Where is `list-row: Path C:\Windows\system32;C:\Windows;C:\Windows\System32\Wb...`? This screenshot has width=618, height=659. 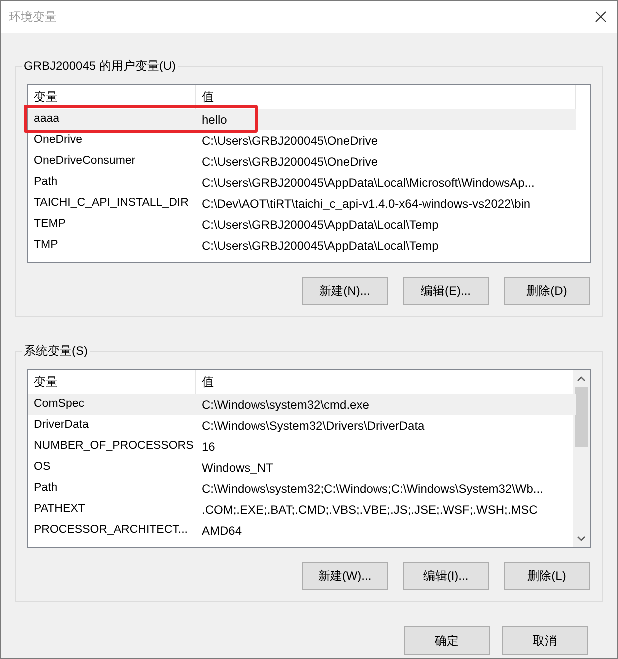 list-row: Path C:\Windows\system32;C:\Windows;C:\Windows\System32\Wb... is located at coordinates (302, 488).